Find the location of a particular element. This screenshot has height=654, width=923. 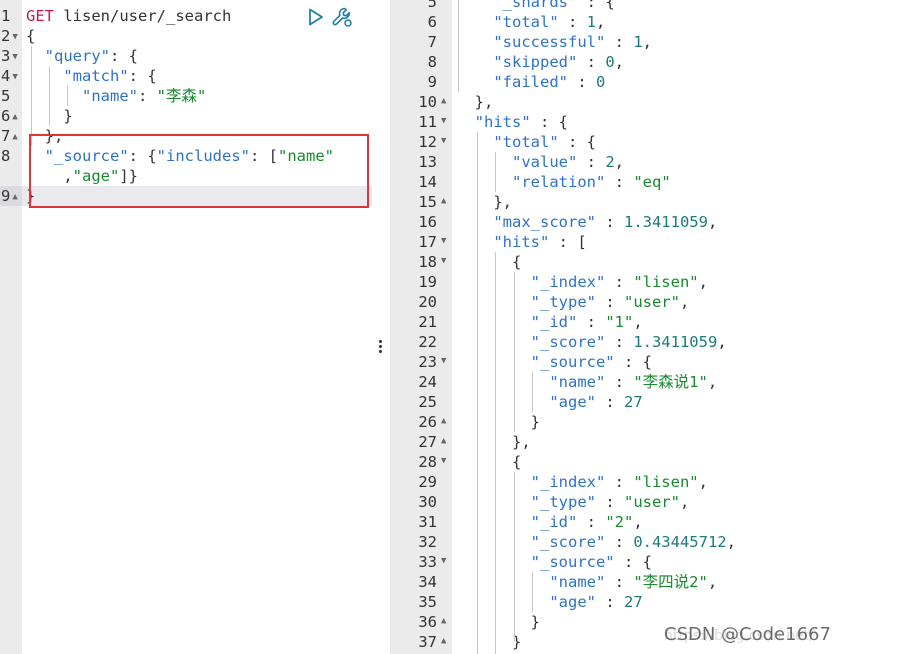

line-number: 2 ▼ is located at coordinates (9, 36).